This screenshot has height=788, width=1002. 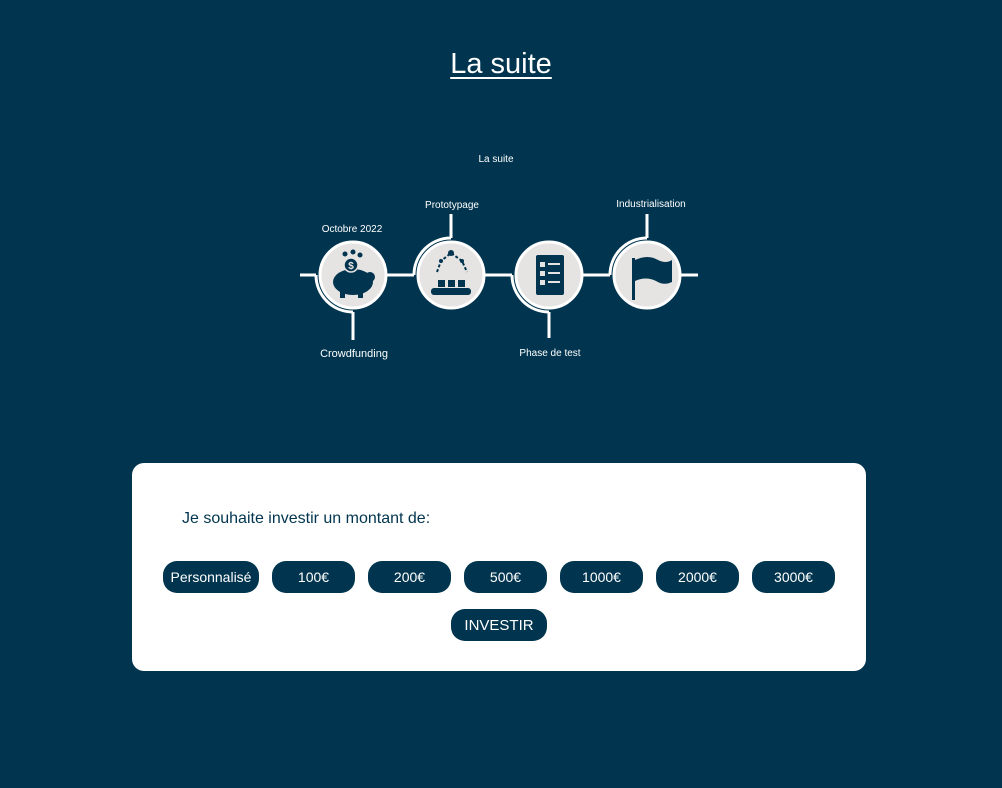 I want to click on amount-500-button: 500€, so click(x=505, y=577).